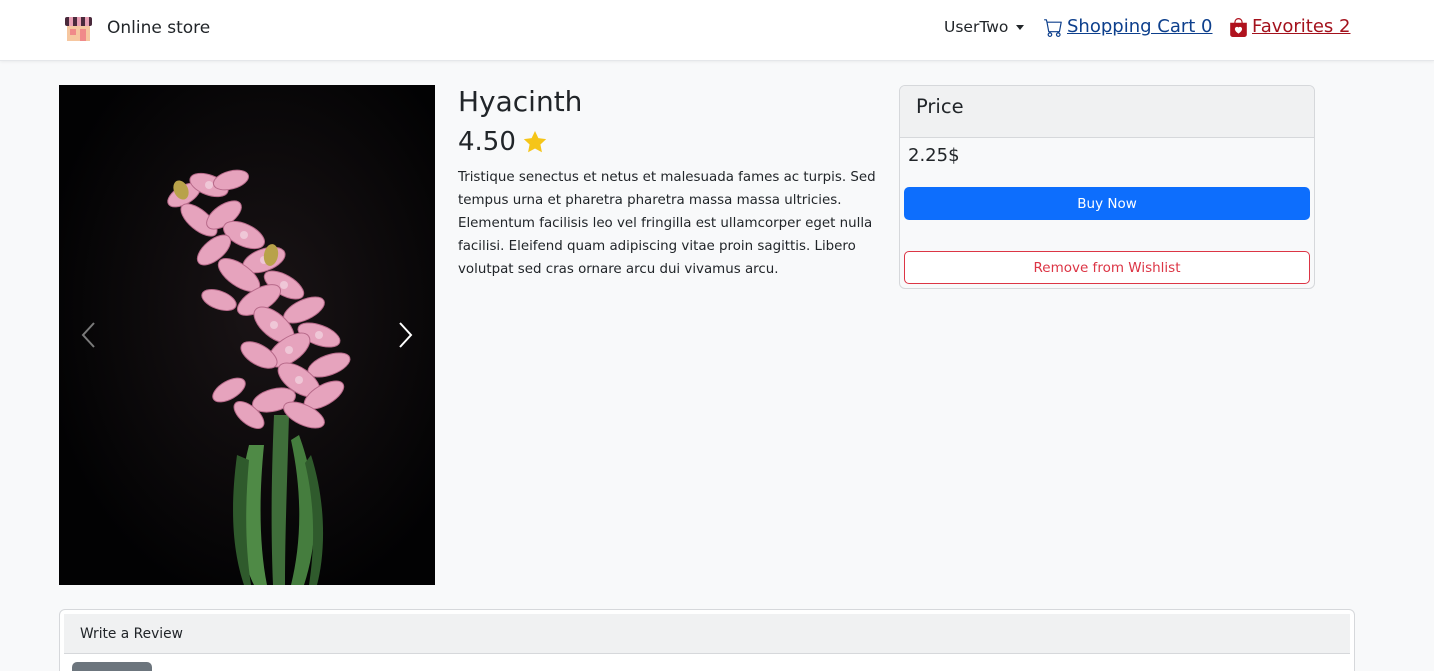  What do you see at coordinates (1238, 27) in the screenshot?
I see `shopping-bag-heart-icon` at bounding box center [1238, 27].